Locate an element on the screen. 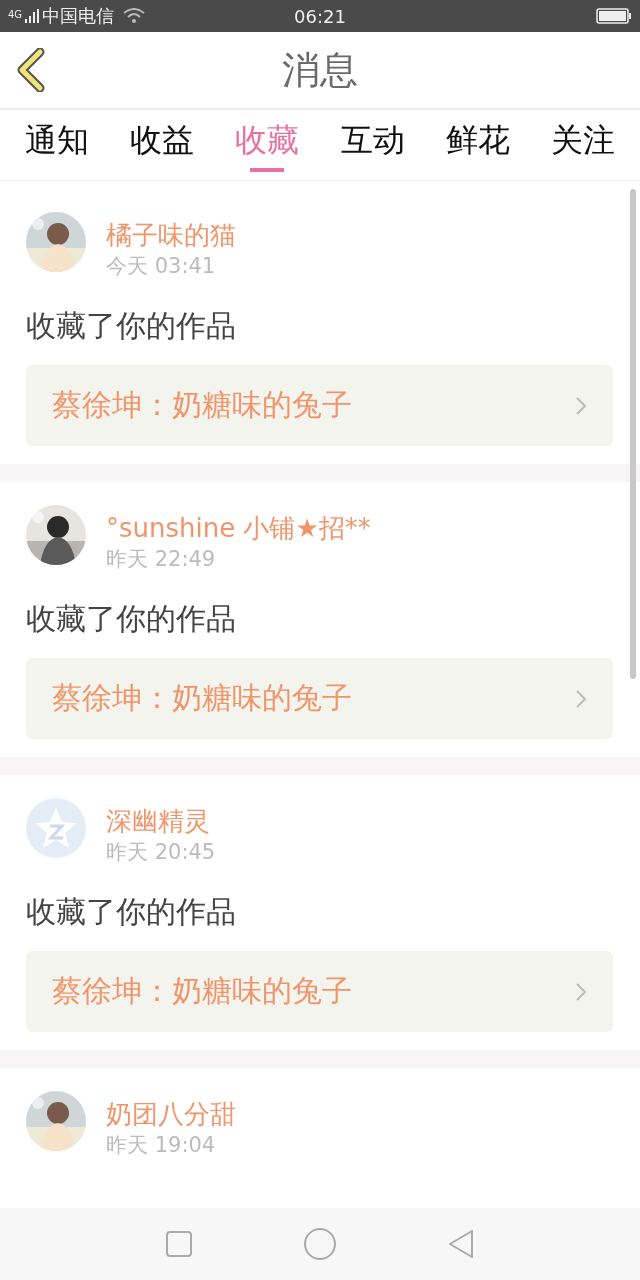 The image size is (640, 1280). back-icon is located at coordinates (31, 70).